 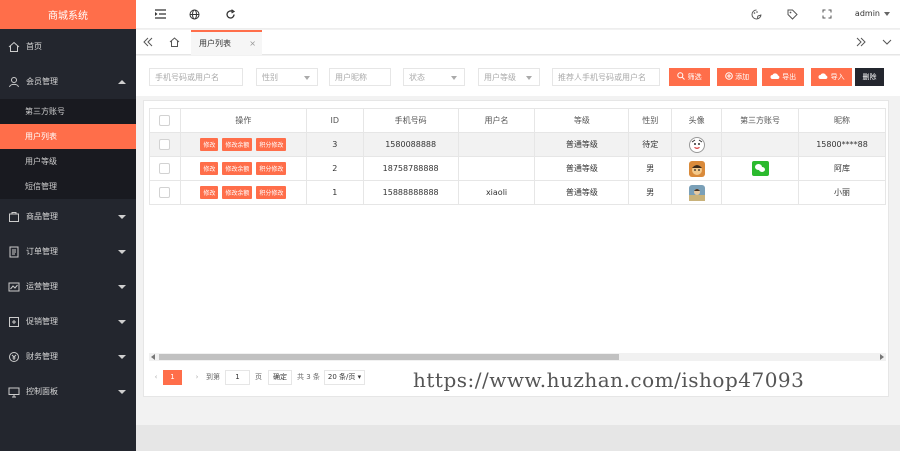 What do you see at coordinates (308, 377) in the screenshot?
I see `total-count: 共 3 条` at bounding box center [308, 377].